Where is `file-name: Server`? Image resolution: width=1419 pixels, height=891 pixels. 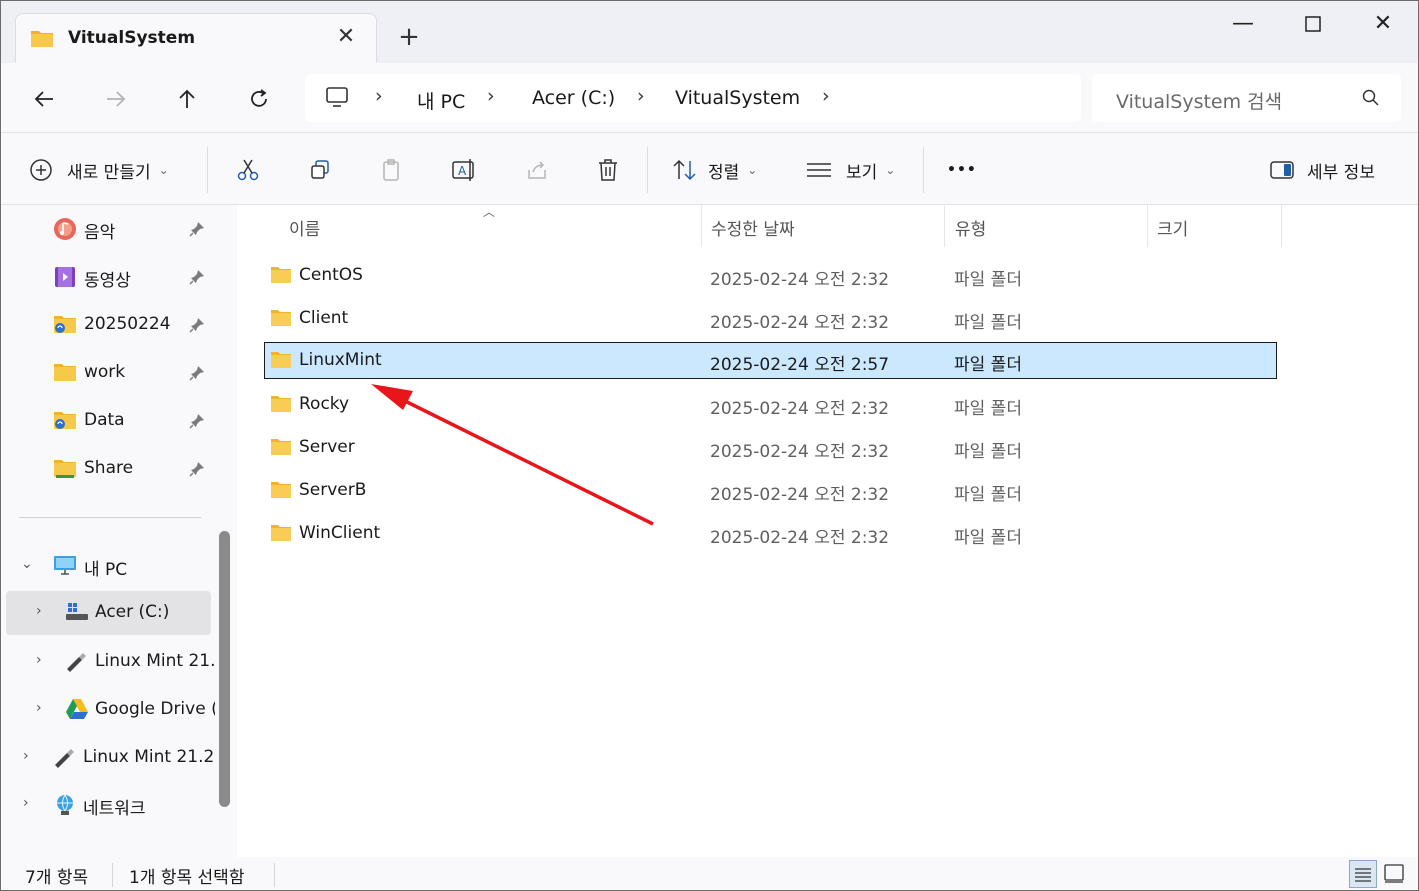 file-name: Server is located at coordinates (327, 447).